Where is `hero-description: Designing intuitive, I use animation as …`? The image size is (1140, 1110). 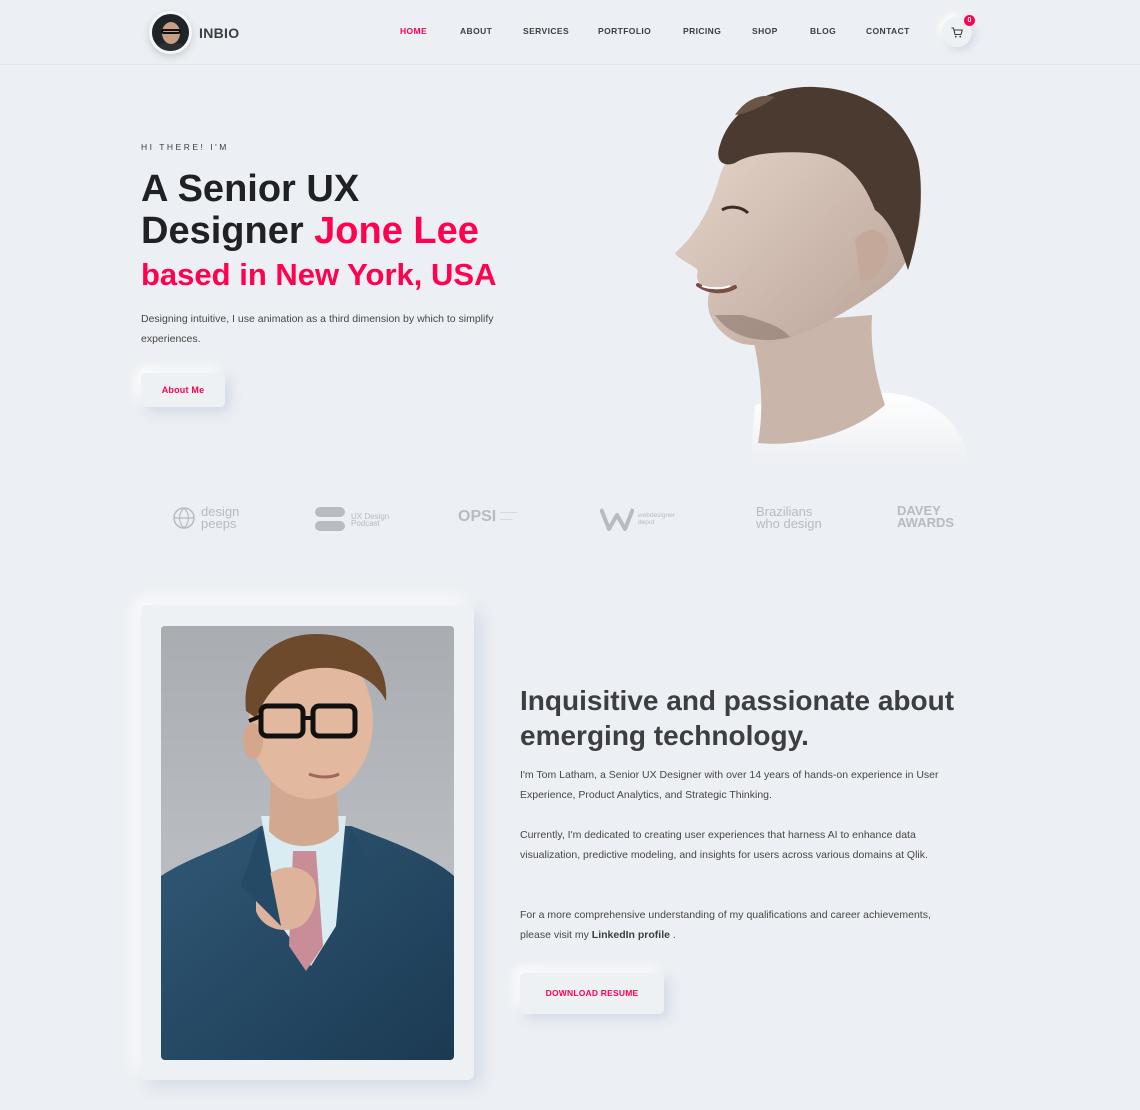
hero-description: Designing intuitive, I use animation as … is located at coordinates (317, 329).